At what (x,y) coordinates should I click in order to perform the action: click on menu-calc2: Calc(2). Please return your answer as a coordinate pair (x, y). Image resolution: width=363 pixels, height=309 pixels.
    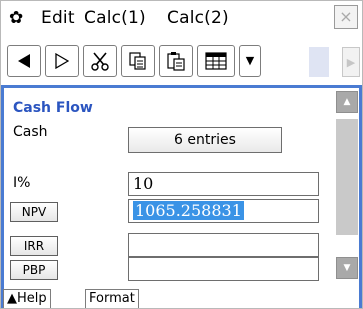
    Looking at the image, I should click on (198, 18).